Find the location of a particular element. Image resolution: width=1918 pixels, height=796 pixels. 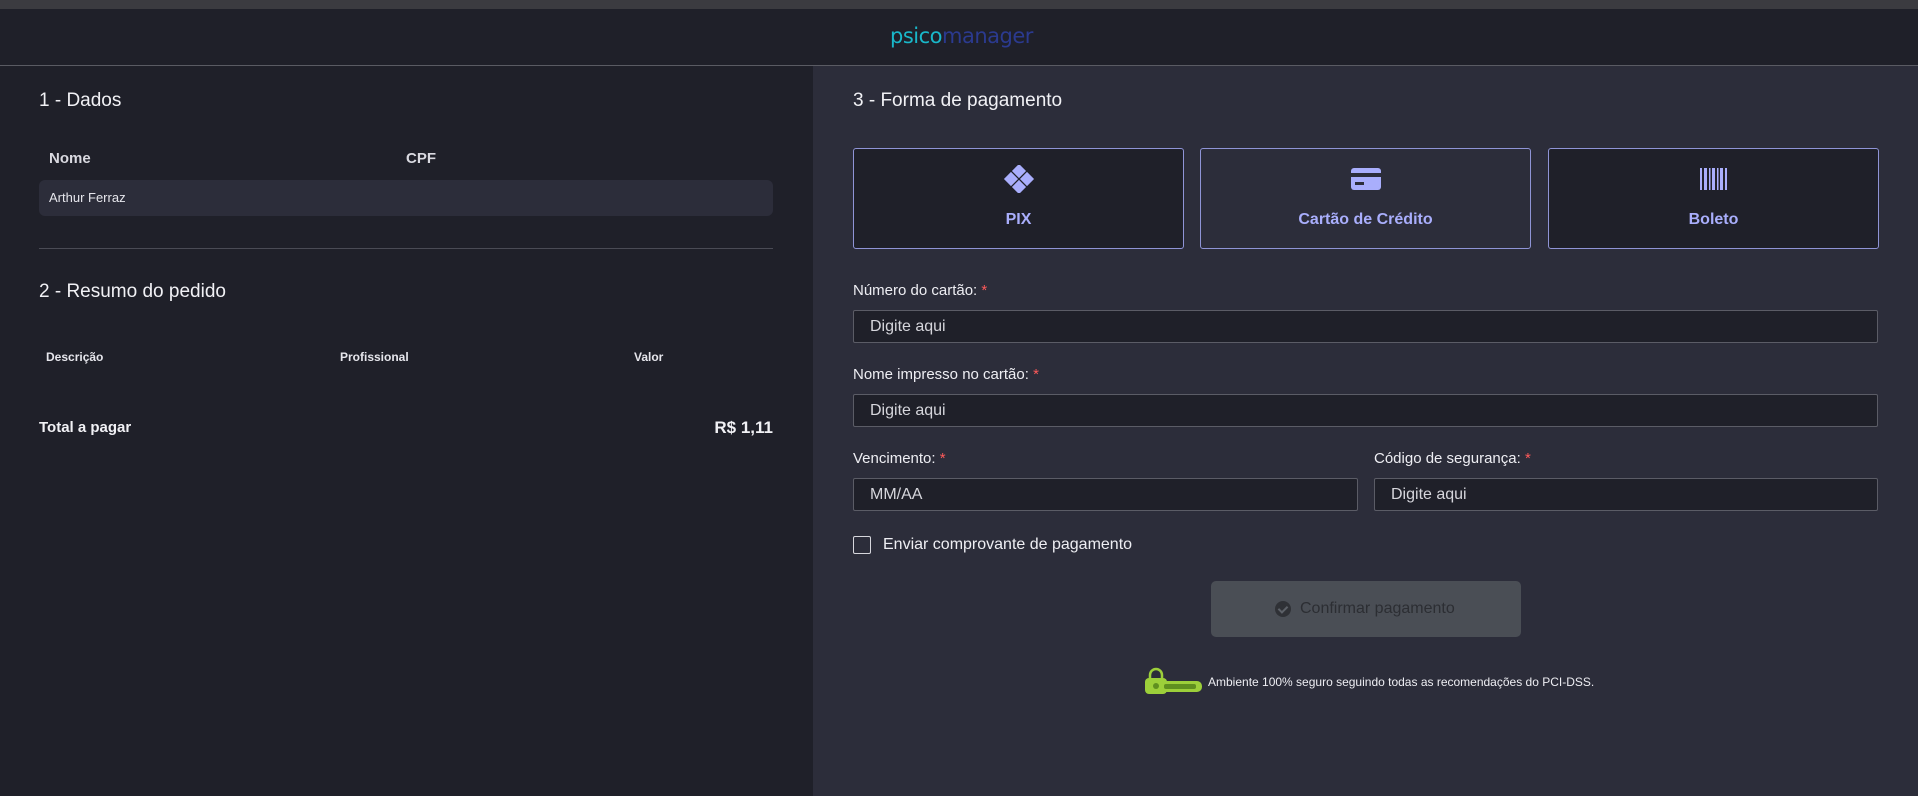

secure-lock-seal-icon is located at coordinates (1173, 680).